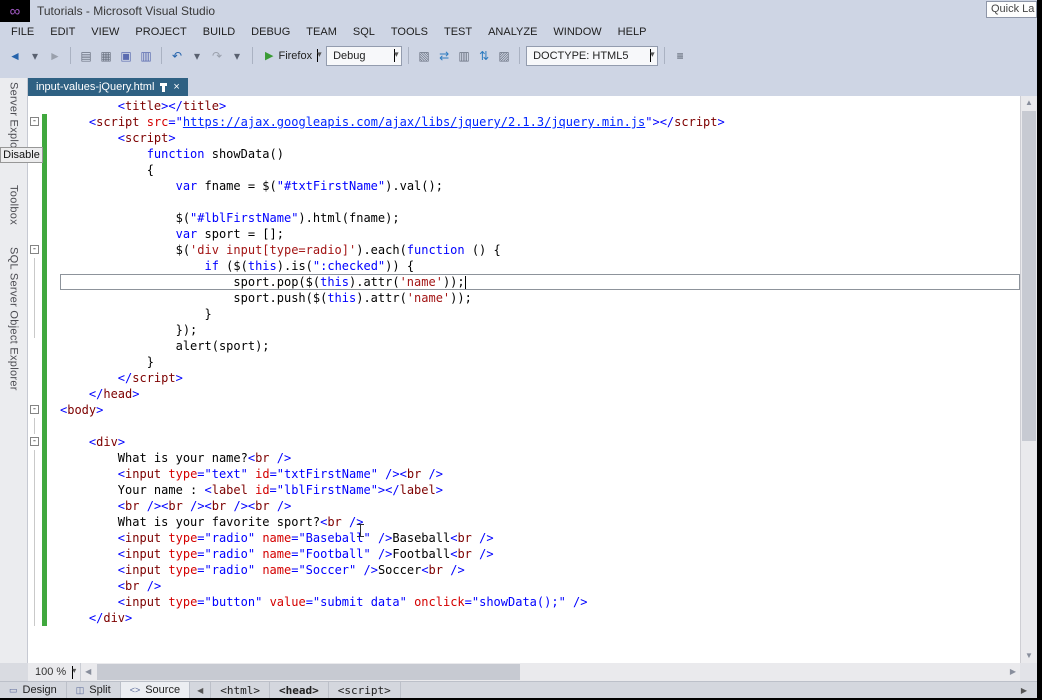 This screenshot has width=1042, height=700. Describe the element at coordinates (33, 690) in the screenshot. I see `view-design-button: ▭ Design` at that location.